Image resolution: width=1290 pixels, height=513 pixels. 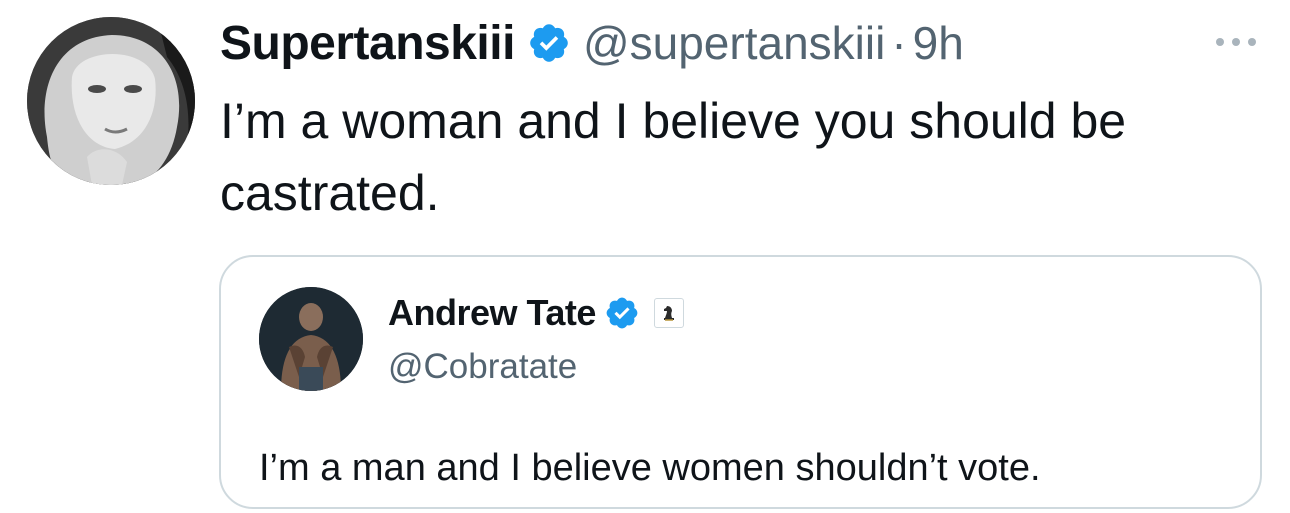 I want to click on quoted-author-photo, so click(x=311, y=339).